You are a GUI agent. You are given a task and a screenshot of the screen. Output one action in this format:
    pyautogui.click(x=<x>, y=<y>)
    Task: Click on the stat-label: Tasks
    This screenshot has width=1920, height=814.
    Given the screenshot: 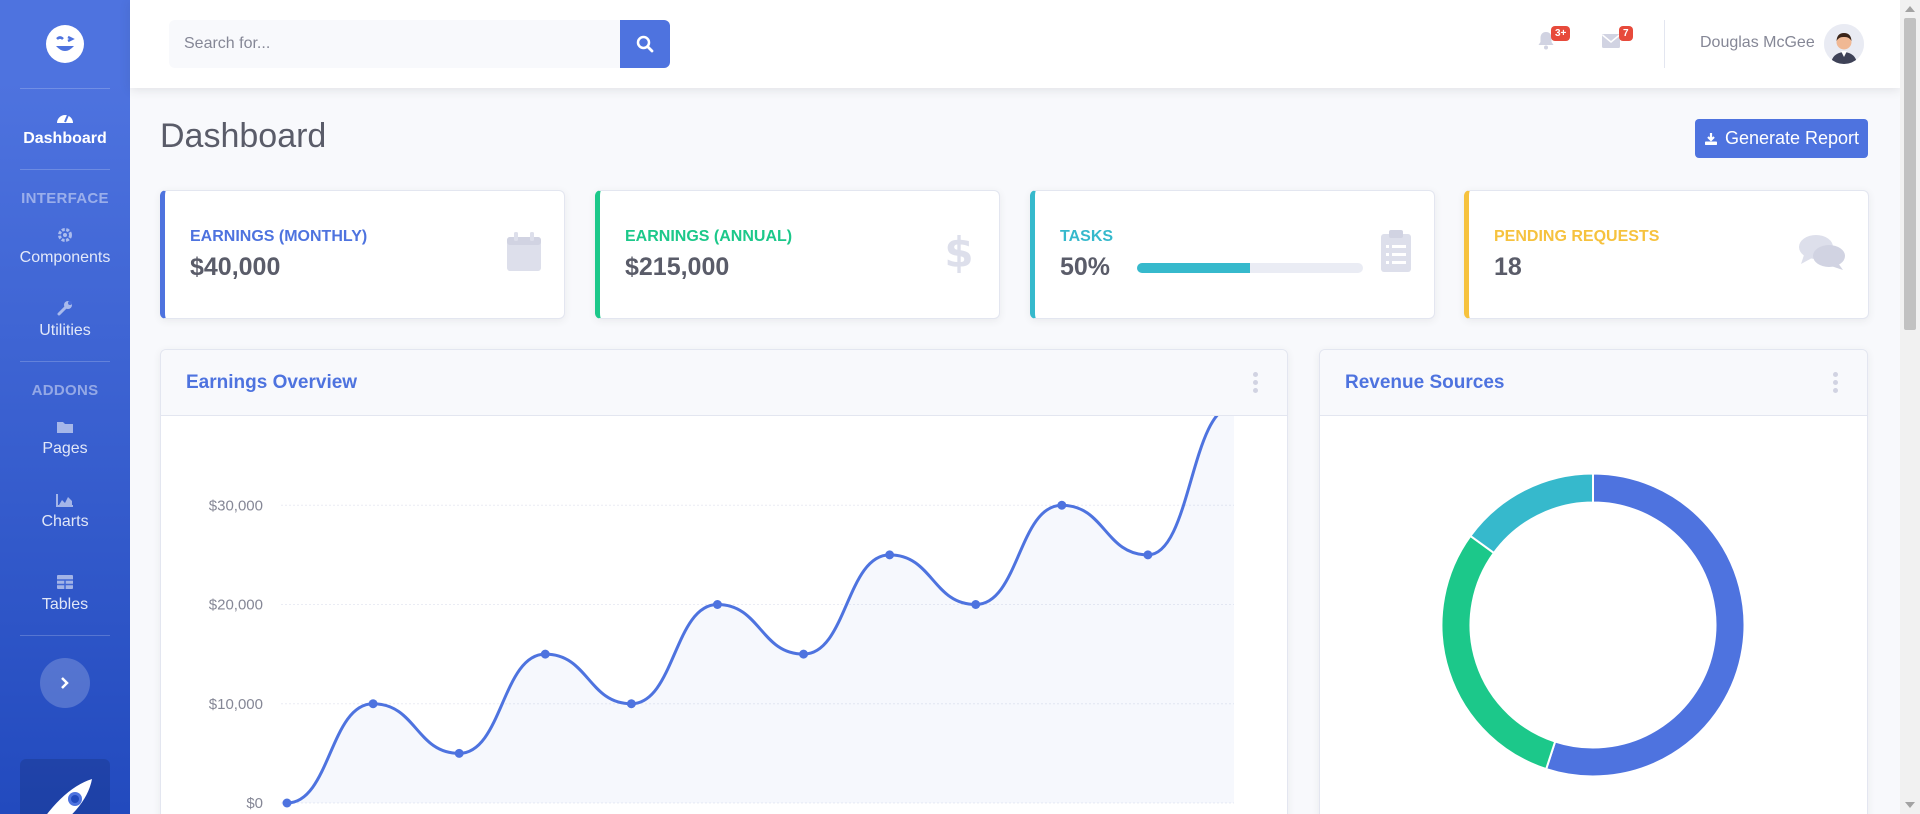 What is the action you would take?
    pyautogui.click(x=1087, y=236)
    